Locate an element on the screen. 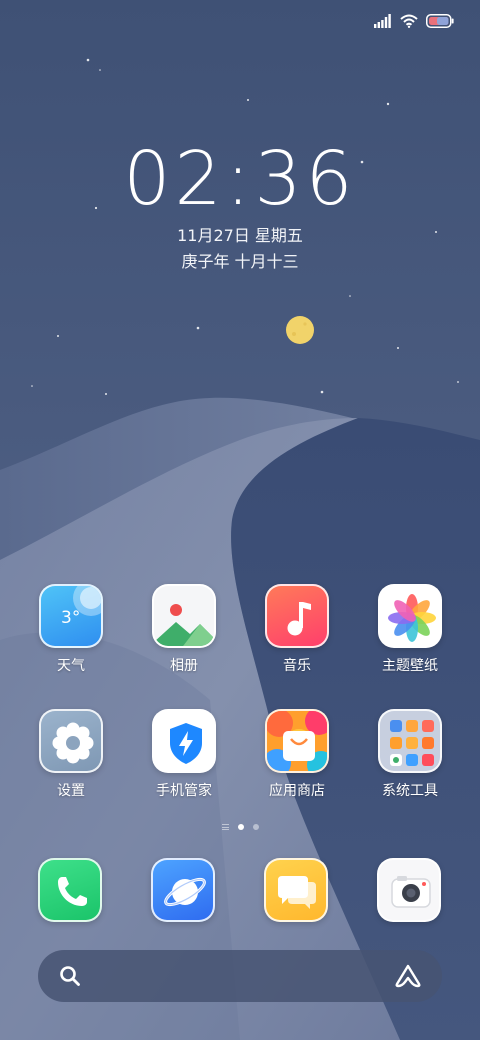  moon is located at coordinates (300, 330).